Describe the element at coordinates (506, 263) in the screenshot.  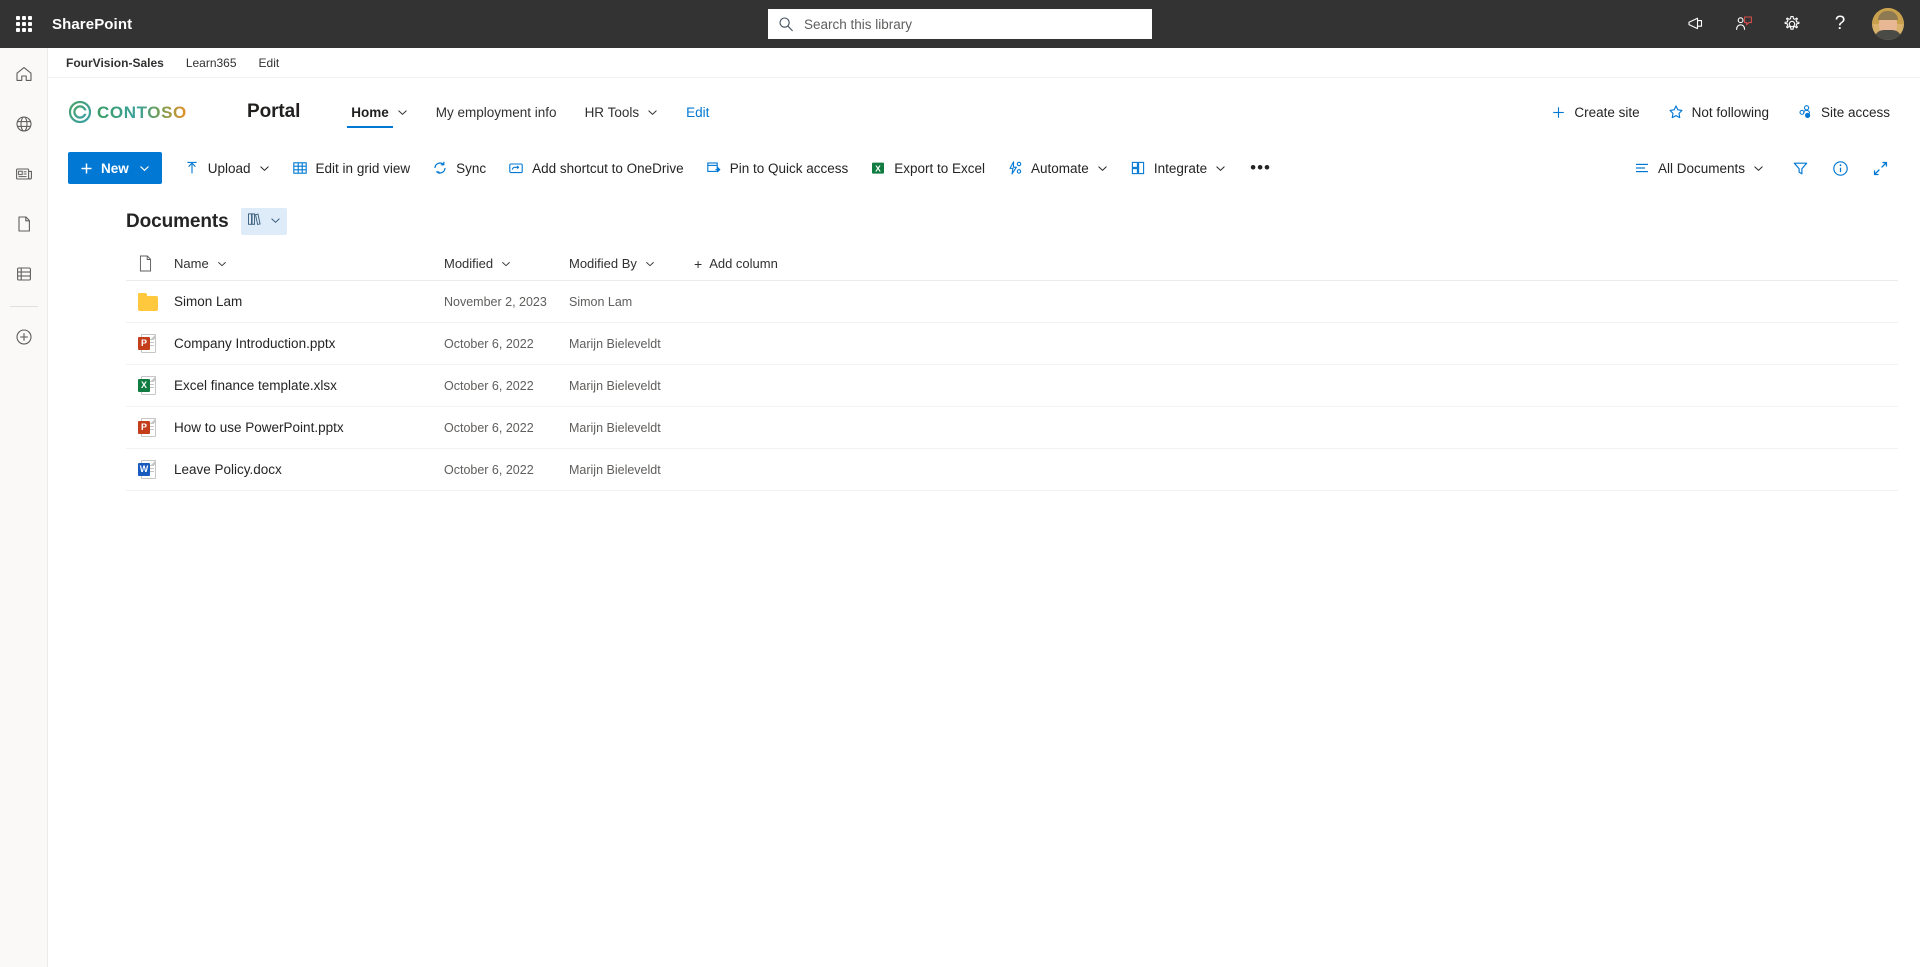
I see `column-header-modified: Modified` at that location.